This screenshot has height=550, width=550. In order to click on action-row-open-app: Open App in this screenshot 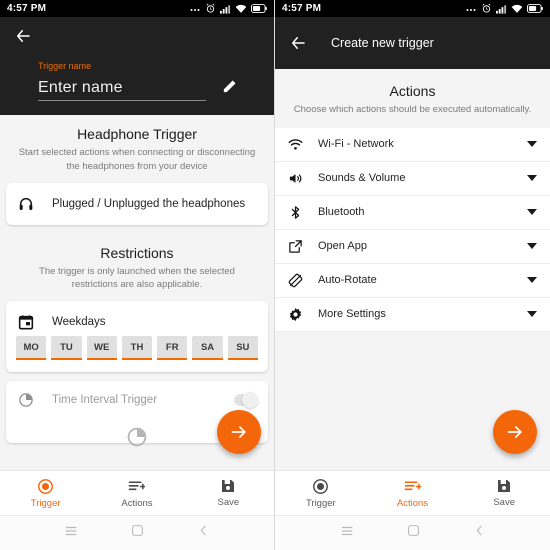, I will do `click(412, 247)`.